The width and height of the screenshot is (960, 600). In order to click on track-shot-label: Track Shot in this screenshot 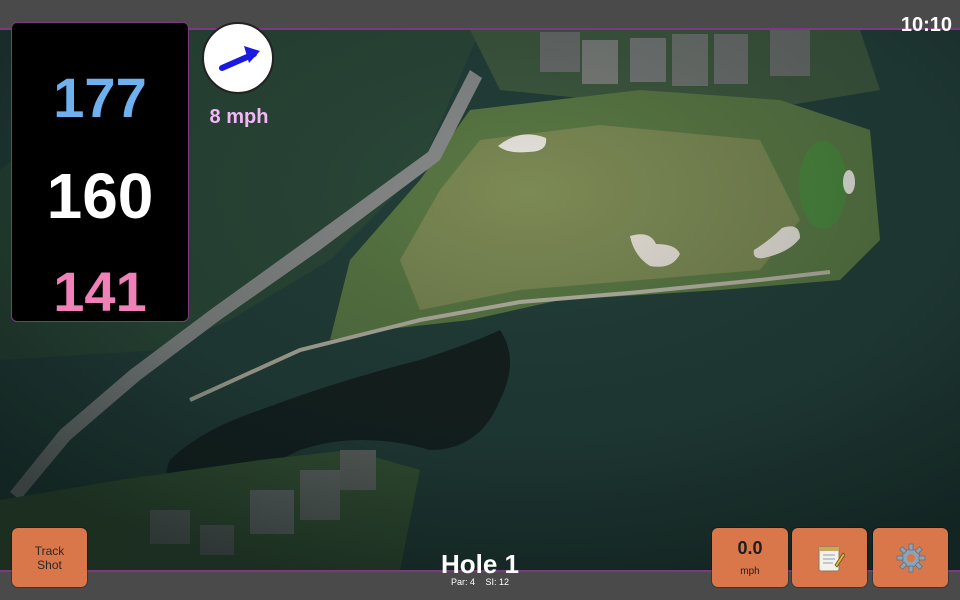, I will do `click(49, 558)`.